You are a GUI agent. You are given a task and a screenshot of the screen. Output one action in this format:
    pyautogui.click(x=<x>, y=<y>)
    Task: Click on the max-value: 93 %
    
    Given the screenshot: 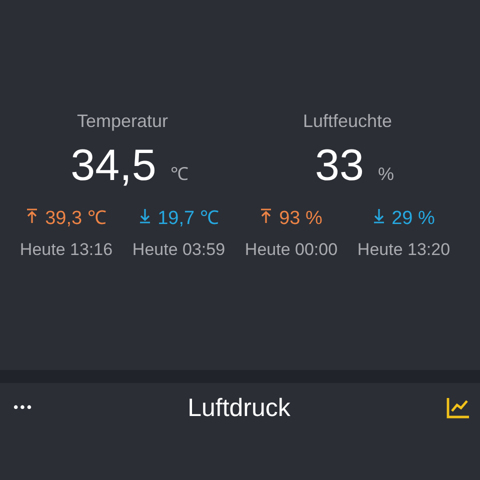 What is the action you would take?
    pyautogui.click(x=300, y=219)
    